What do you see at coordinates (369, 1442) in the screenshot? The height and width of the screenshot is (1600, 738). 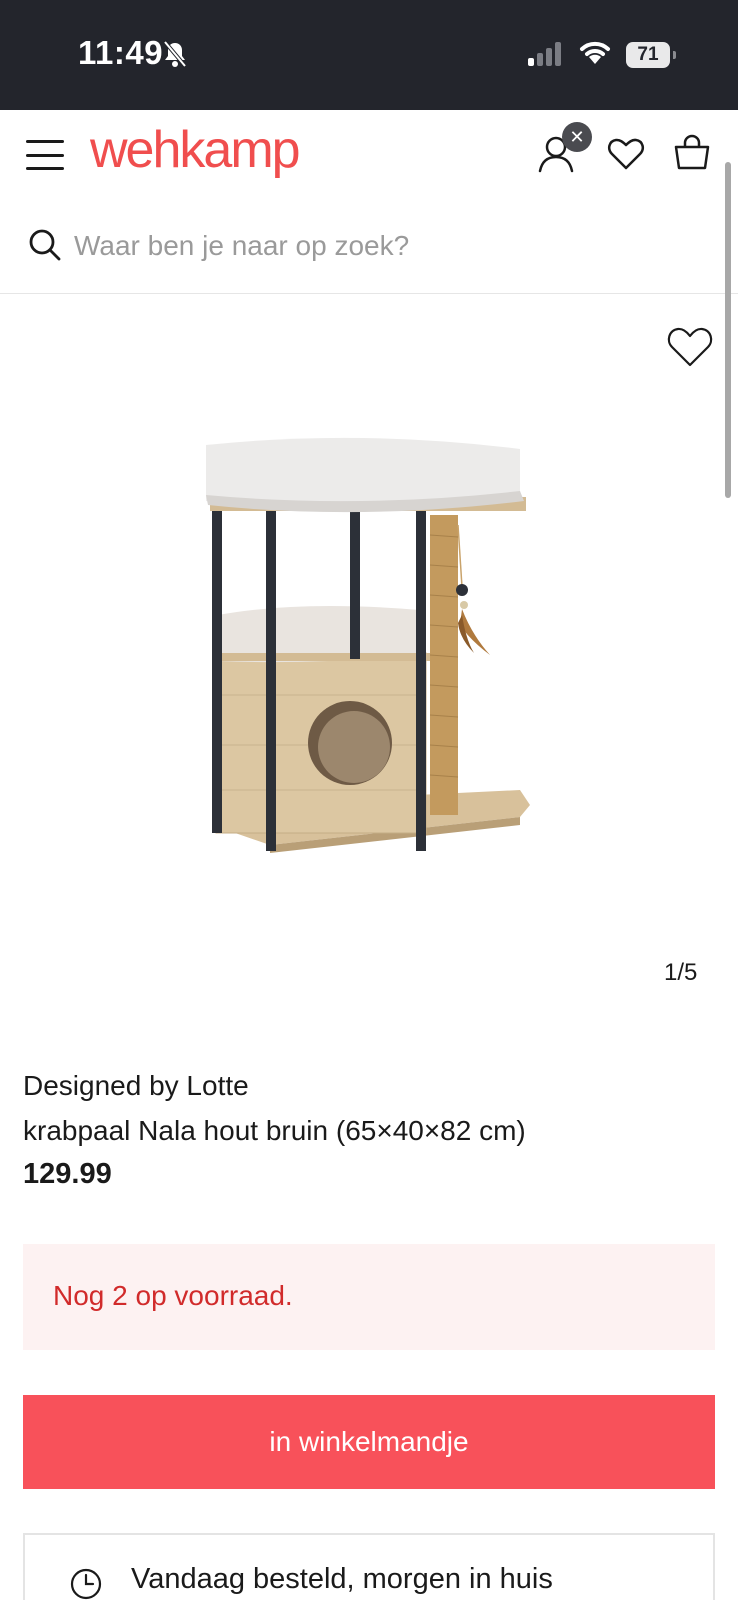 I see `add-to-cart-button: in winkelmandje` at bounding box center [369, 1442].